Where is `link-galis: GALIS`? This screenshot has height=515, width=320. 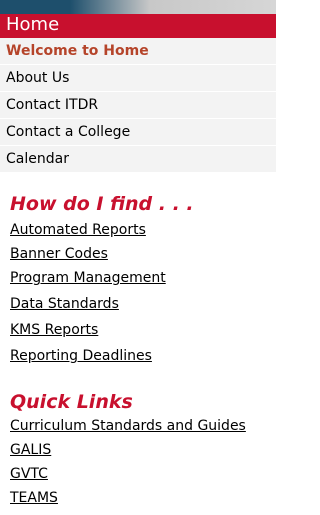 link-galis: GALIS is located at coordinates (138, 450).